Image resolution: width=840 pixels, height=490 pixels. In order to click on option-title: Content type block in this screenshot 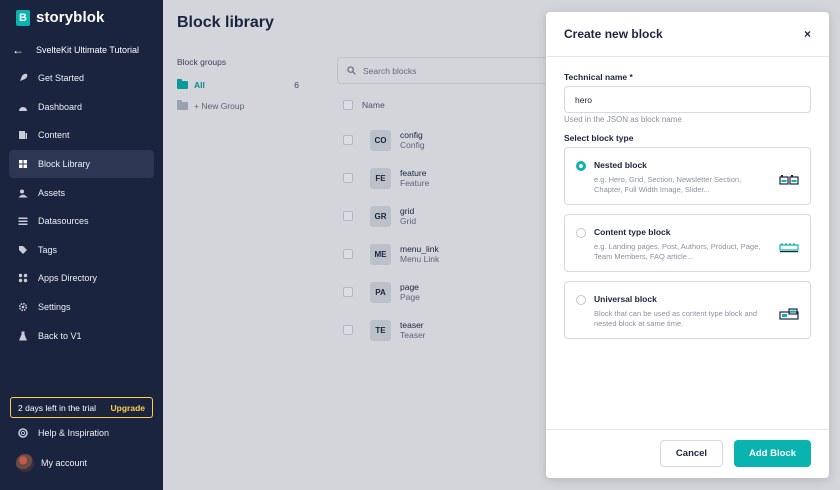, I will do `click(632, 232)`.